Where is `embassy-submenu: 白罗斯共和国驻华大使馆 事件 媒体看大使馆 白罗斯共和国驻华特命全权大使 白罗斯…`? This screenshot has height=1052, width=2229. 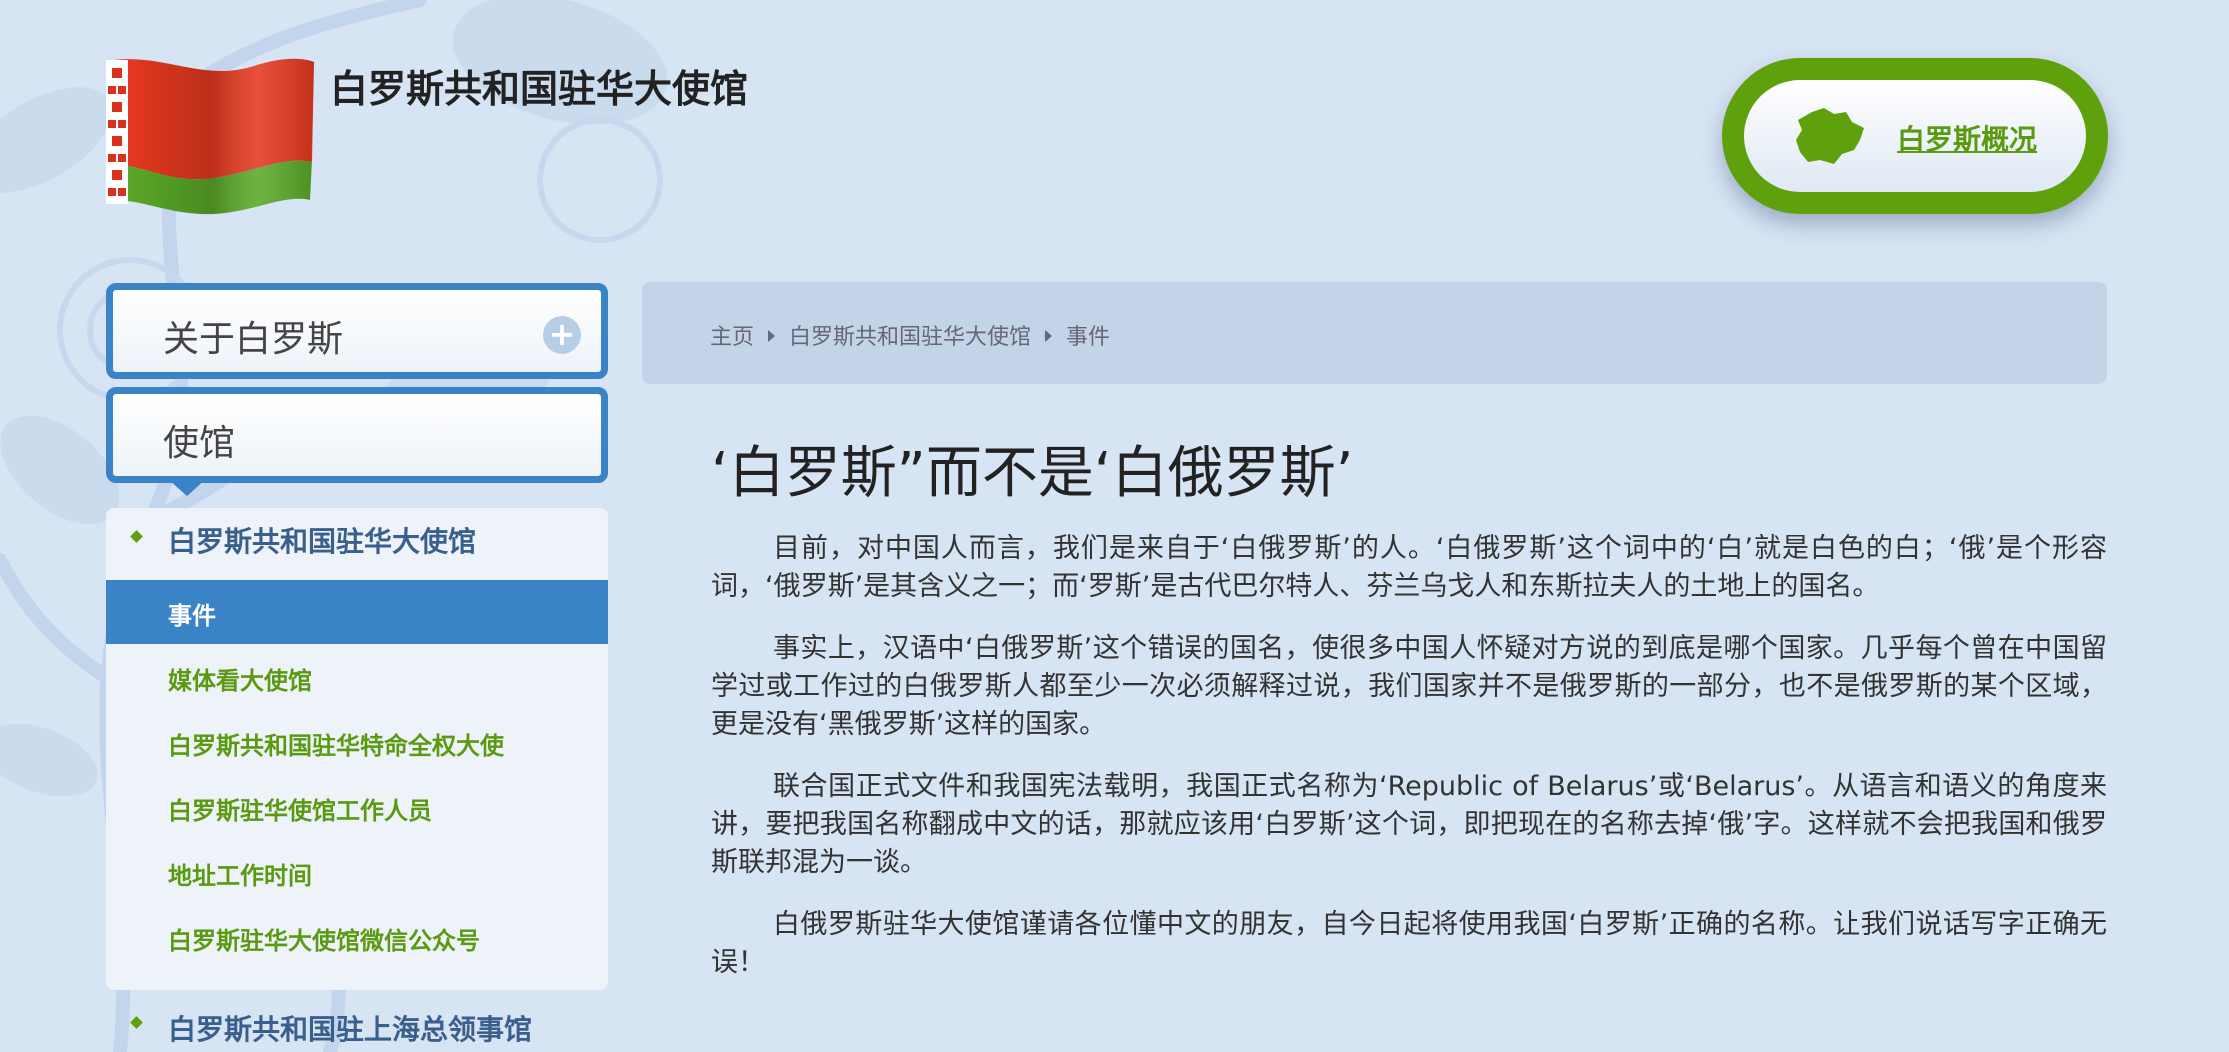 embassy-submenu: 白罗斯共和国驻华大使馆 事件 媒体看大使馆 白罗斯共和国驻华特命全权大使 白罗斯… is located at coordinates (357, 749).